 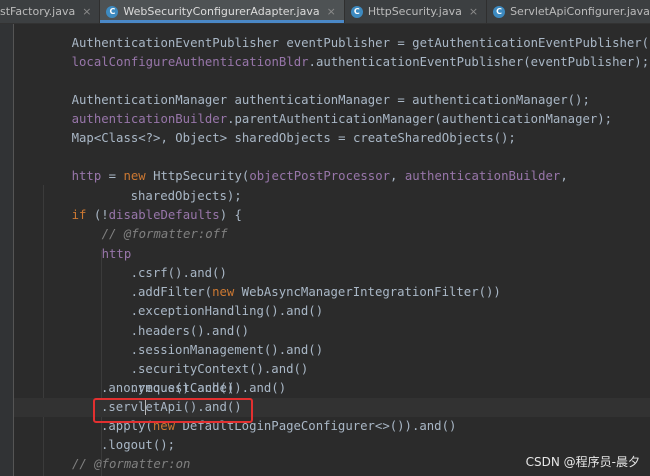 What do you see at coordinates (205, 358) in the screenshot?
I see `code-line: .securityContext().and()` at bounding box center [205, 358].